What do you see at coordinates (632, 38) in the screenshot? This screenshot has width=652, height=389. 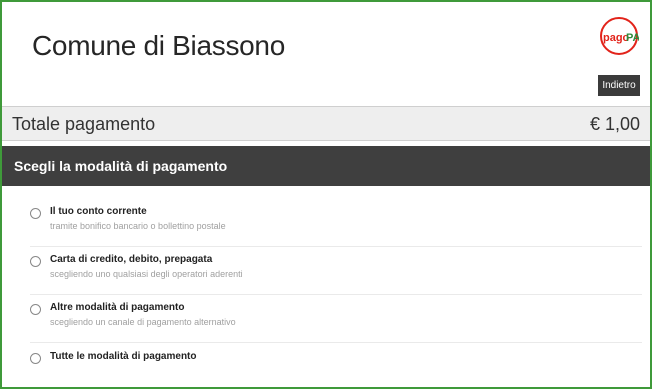 I see `svg-text: PA` at bounding box center [632, 38].